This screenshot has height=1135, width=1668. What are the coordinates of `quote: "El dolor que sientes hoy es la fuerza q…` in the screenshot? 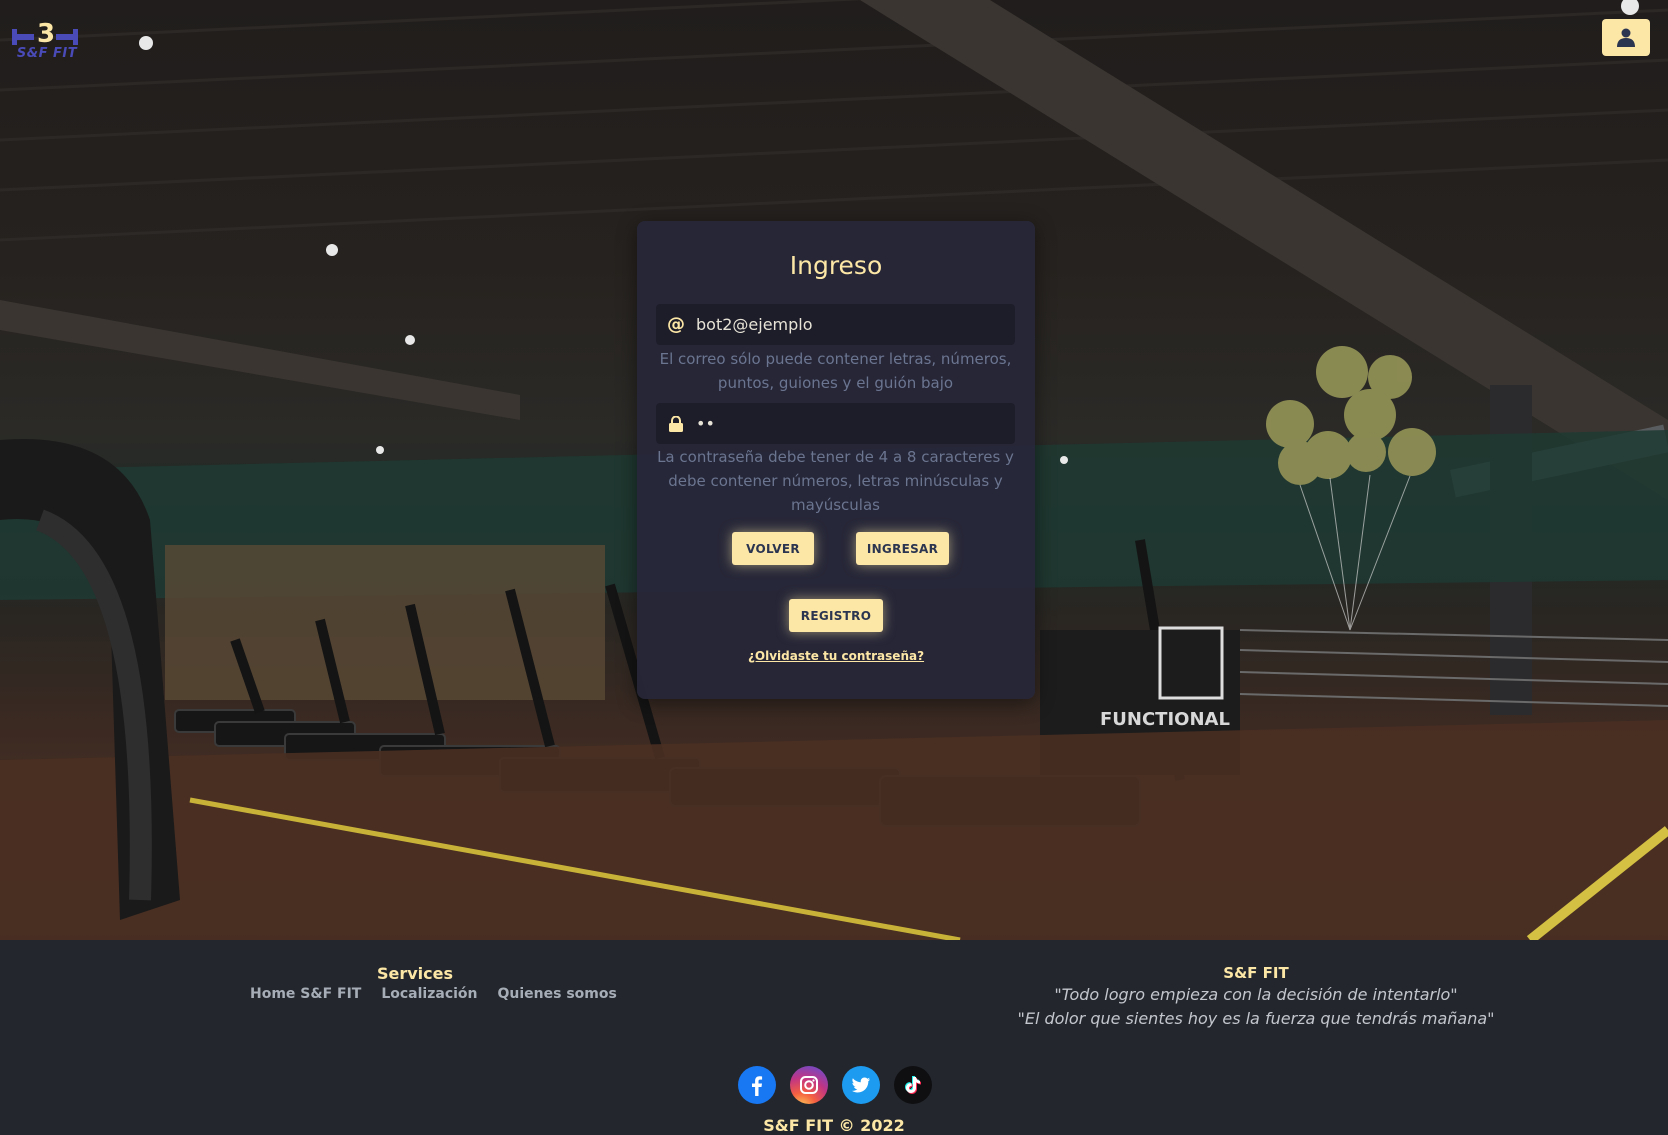 It's located at (1256, 1018).